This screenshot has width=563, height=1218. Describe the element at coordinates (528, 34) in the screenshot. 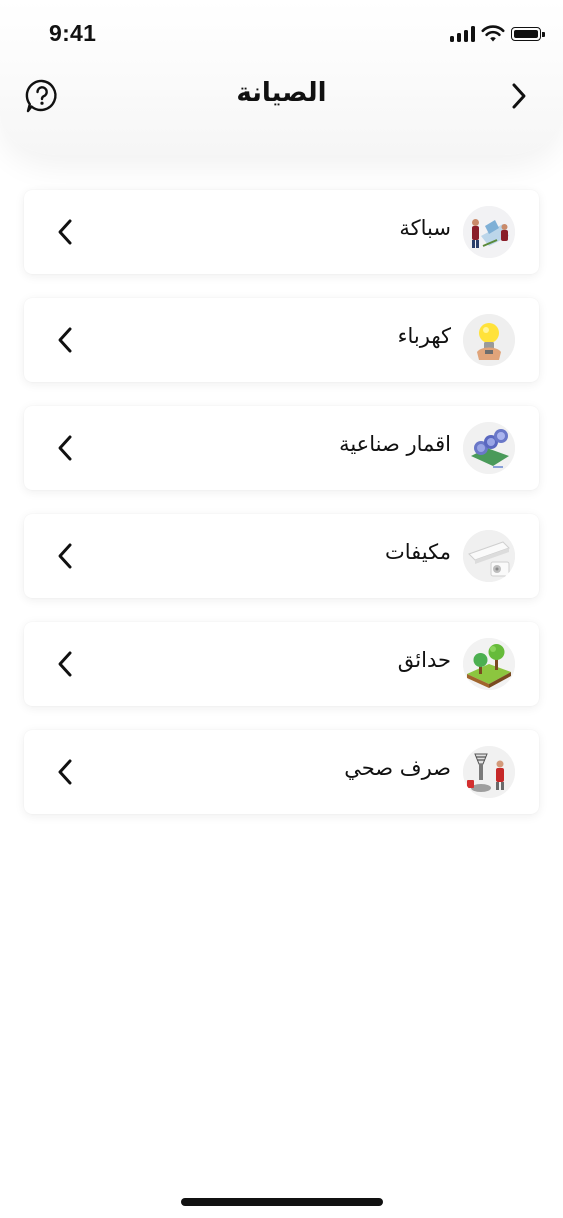

I see `battery-icon` at that location.